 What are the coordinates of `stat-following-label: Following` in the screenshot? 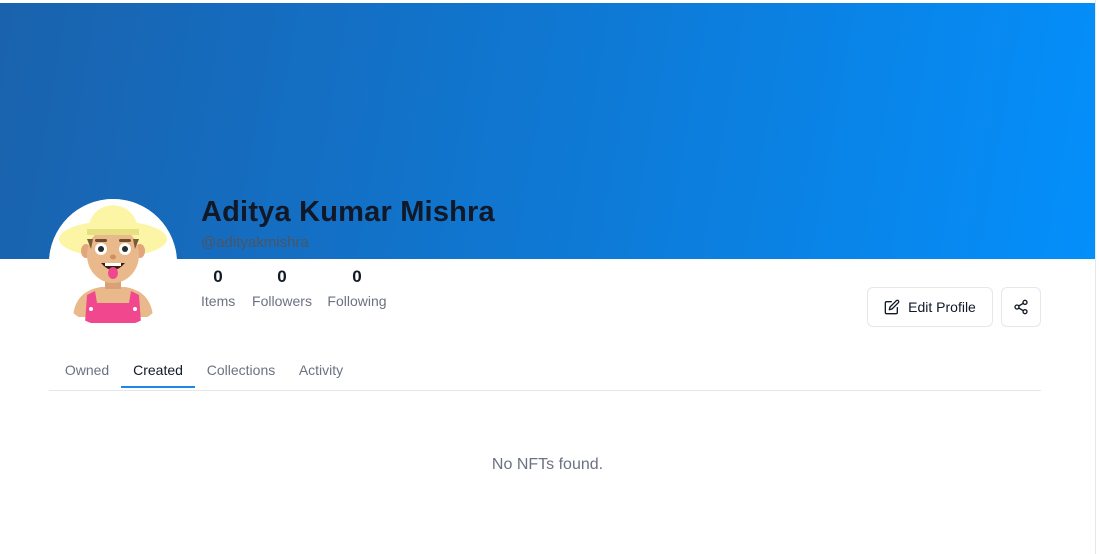 It's located at (357, 301).